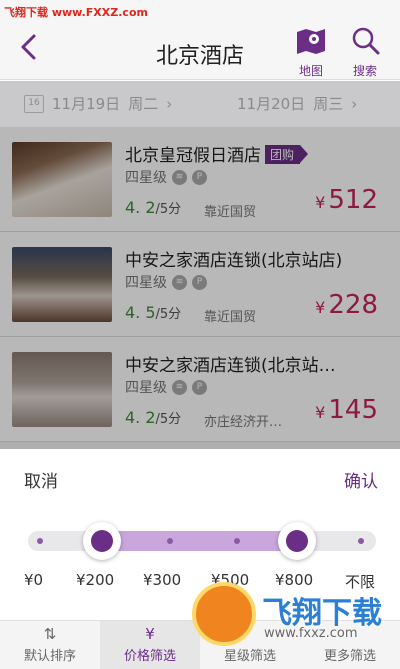 Image resolution: width=400 pixels, height=669 pixels. I want to click on price-range-slider, so click(202, 541).